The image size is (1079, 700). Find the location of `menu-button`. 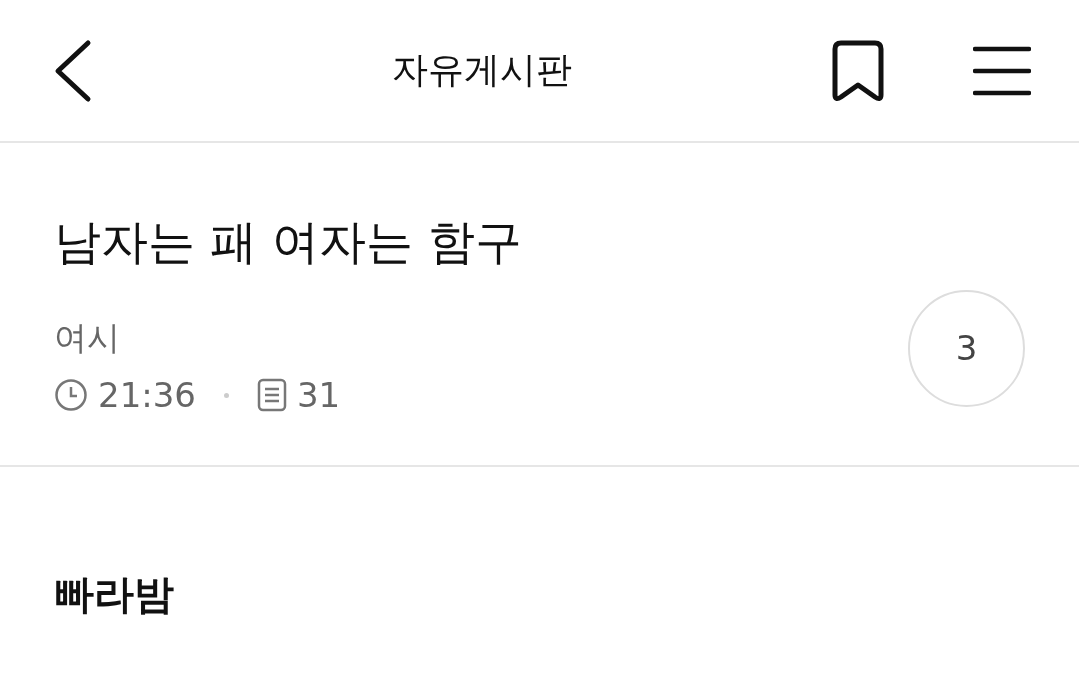

menu-button is located at coordinates (1002, 70).